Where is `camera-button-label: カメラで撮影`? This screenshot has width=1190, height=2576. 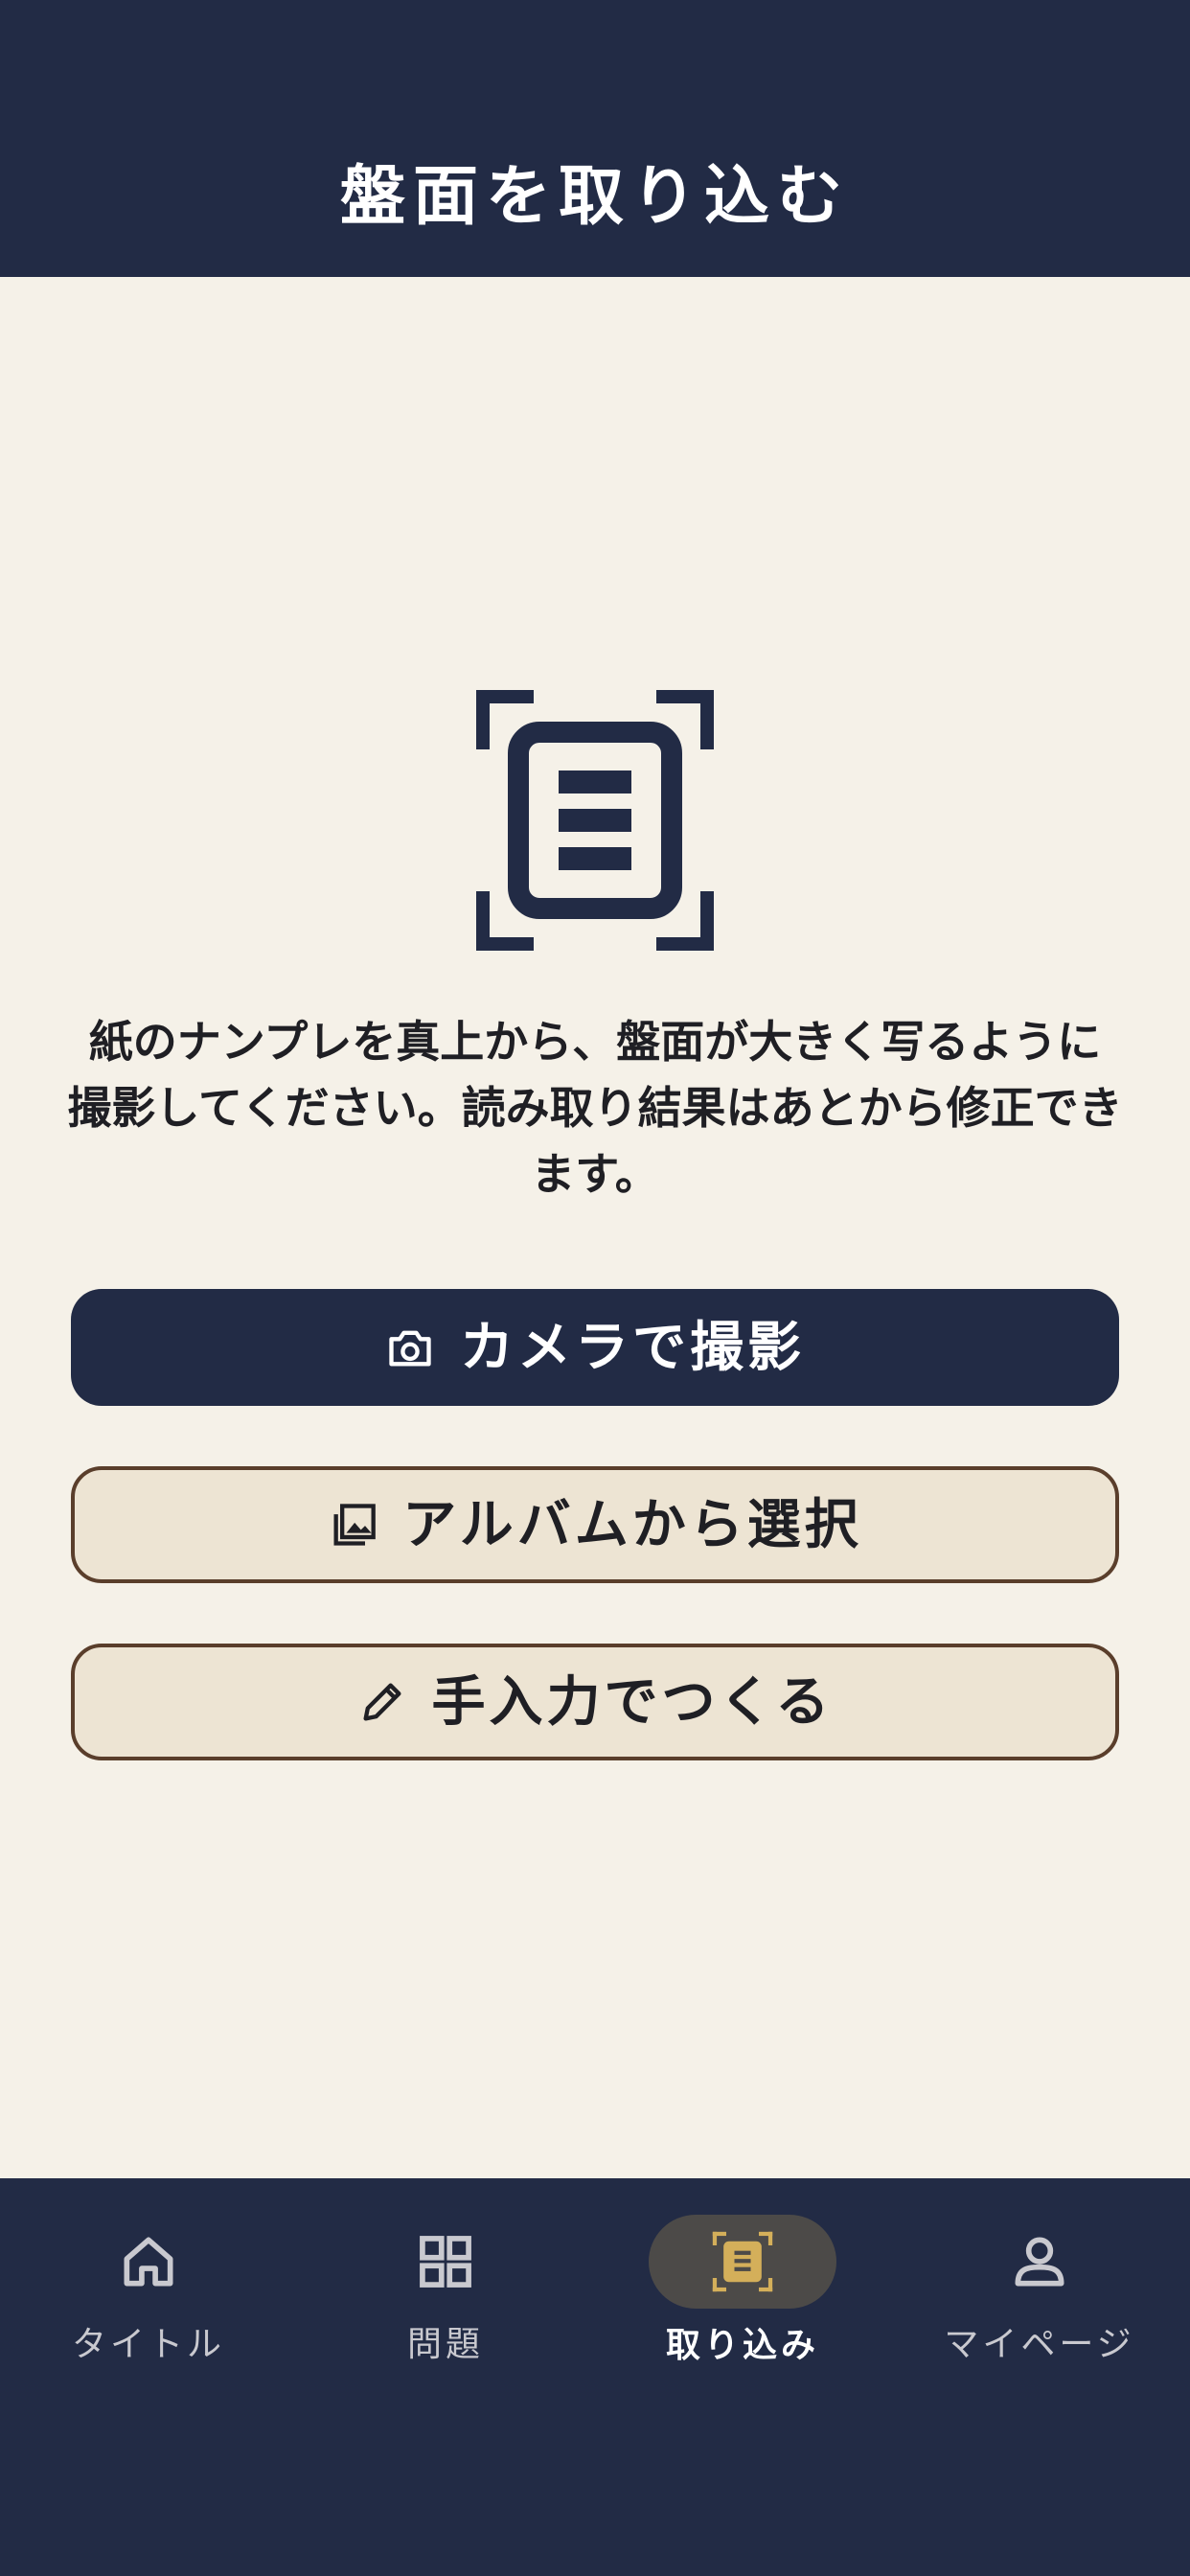
camera-button-label: カメラで撮影 is located at coordinates (633, 1347).